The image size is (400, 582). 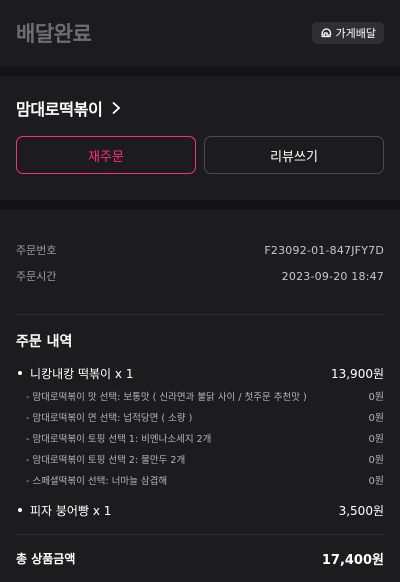 I want to click on order-number-label: 주문번호, so click(x=36, y=250).